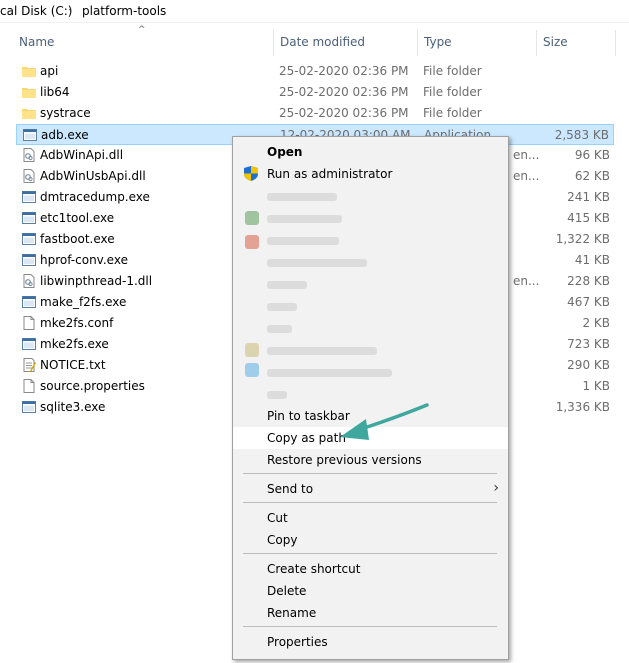 The height and width of the screenshot is (663, 629). What do you see at coordinates (582, 407) in the screenshot?
I see `file-size: 1,336 KB` at bounding box center [582, 407].